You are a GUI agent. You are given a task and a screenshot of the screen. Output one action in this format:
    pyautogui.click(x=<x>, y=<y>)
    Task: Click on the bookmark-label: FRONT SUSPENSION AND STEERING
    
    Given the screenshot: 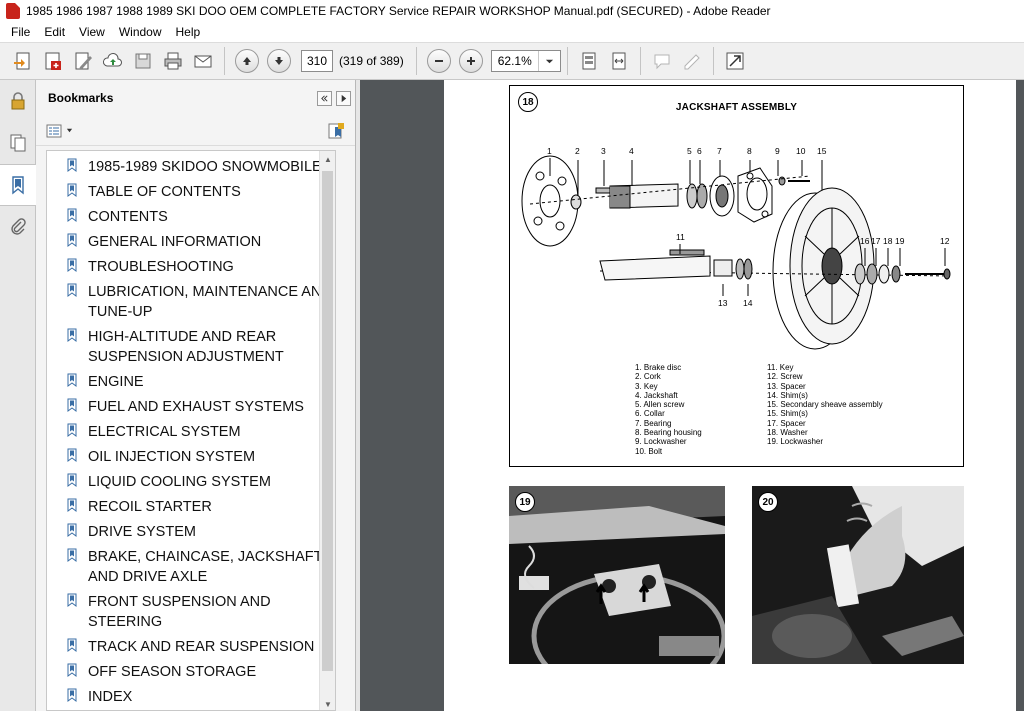 What is the action you would take?
    pyautogui.click(x=179, y=612)
    